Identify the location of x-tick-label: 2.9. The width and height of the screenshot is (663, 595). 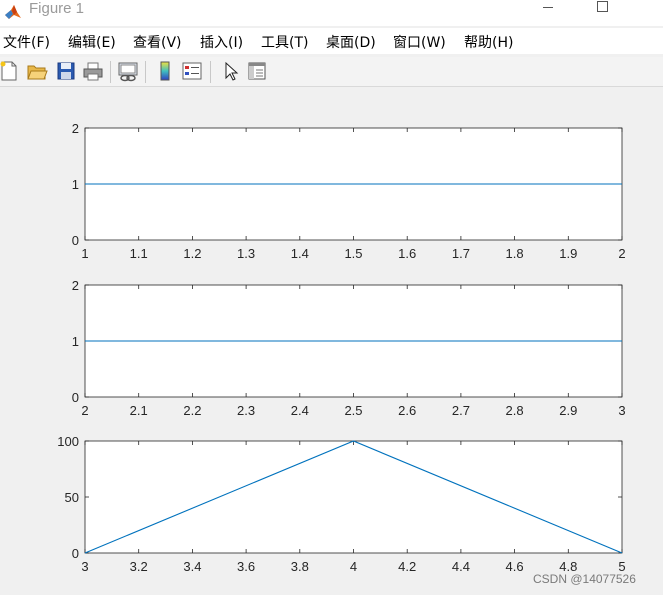
(568, 410).